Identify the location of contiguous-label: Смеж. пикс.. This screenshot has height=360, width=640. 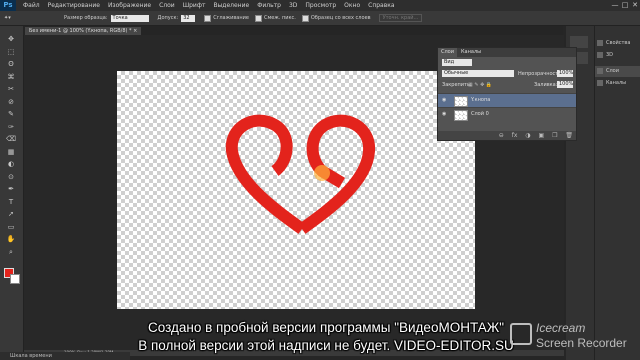
(279, 18).